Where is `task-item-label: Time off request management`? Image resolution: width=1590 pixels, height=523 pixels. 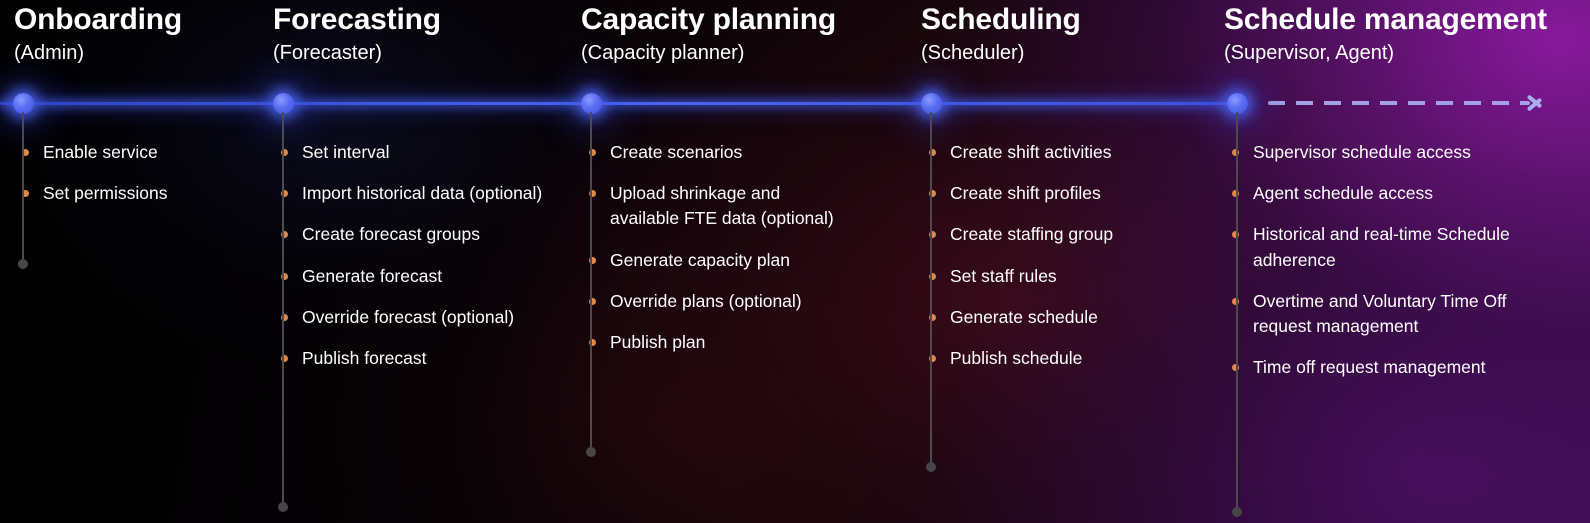 task-item-label: Time off request management is located at coordinates (1369, 367).